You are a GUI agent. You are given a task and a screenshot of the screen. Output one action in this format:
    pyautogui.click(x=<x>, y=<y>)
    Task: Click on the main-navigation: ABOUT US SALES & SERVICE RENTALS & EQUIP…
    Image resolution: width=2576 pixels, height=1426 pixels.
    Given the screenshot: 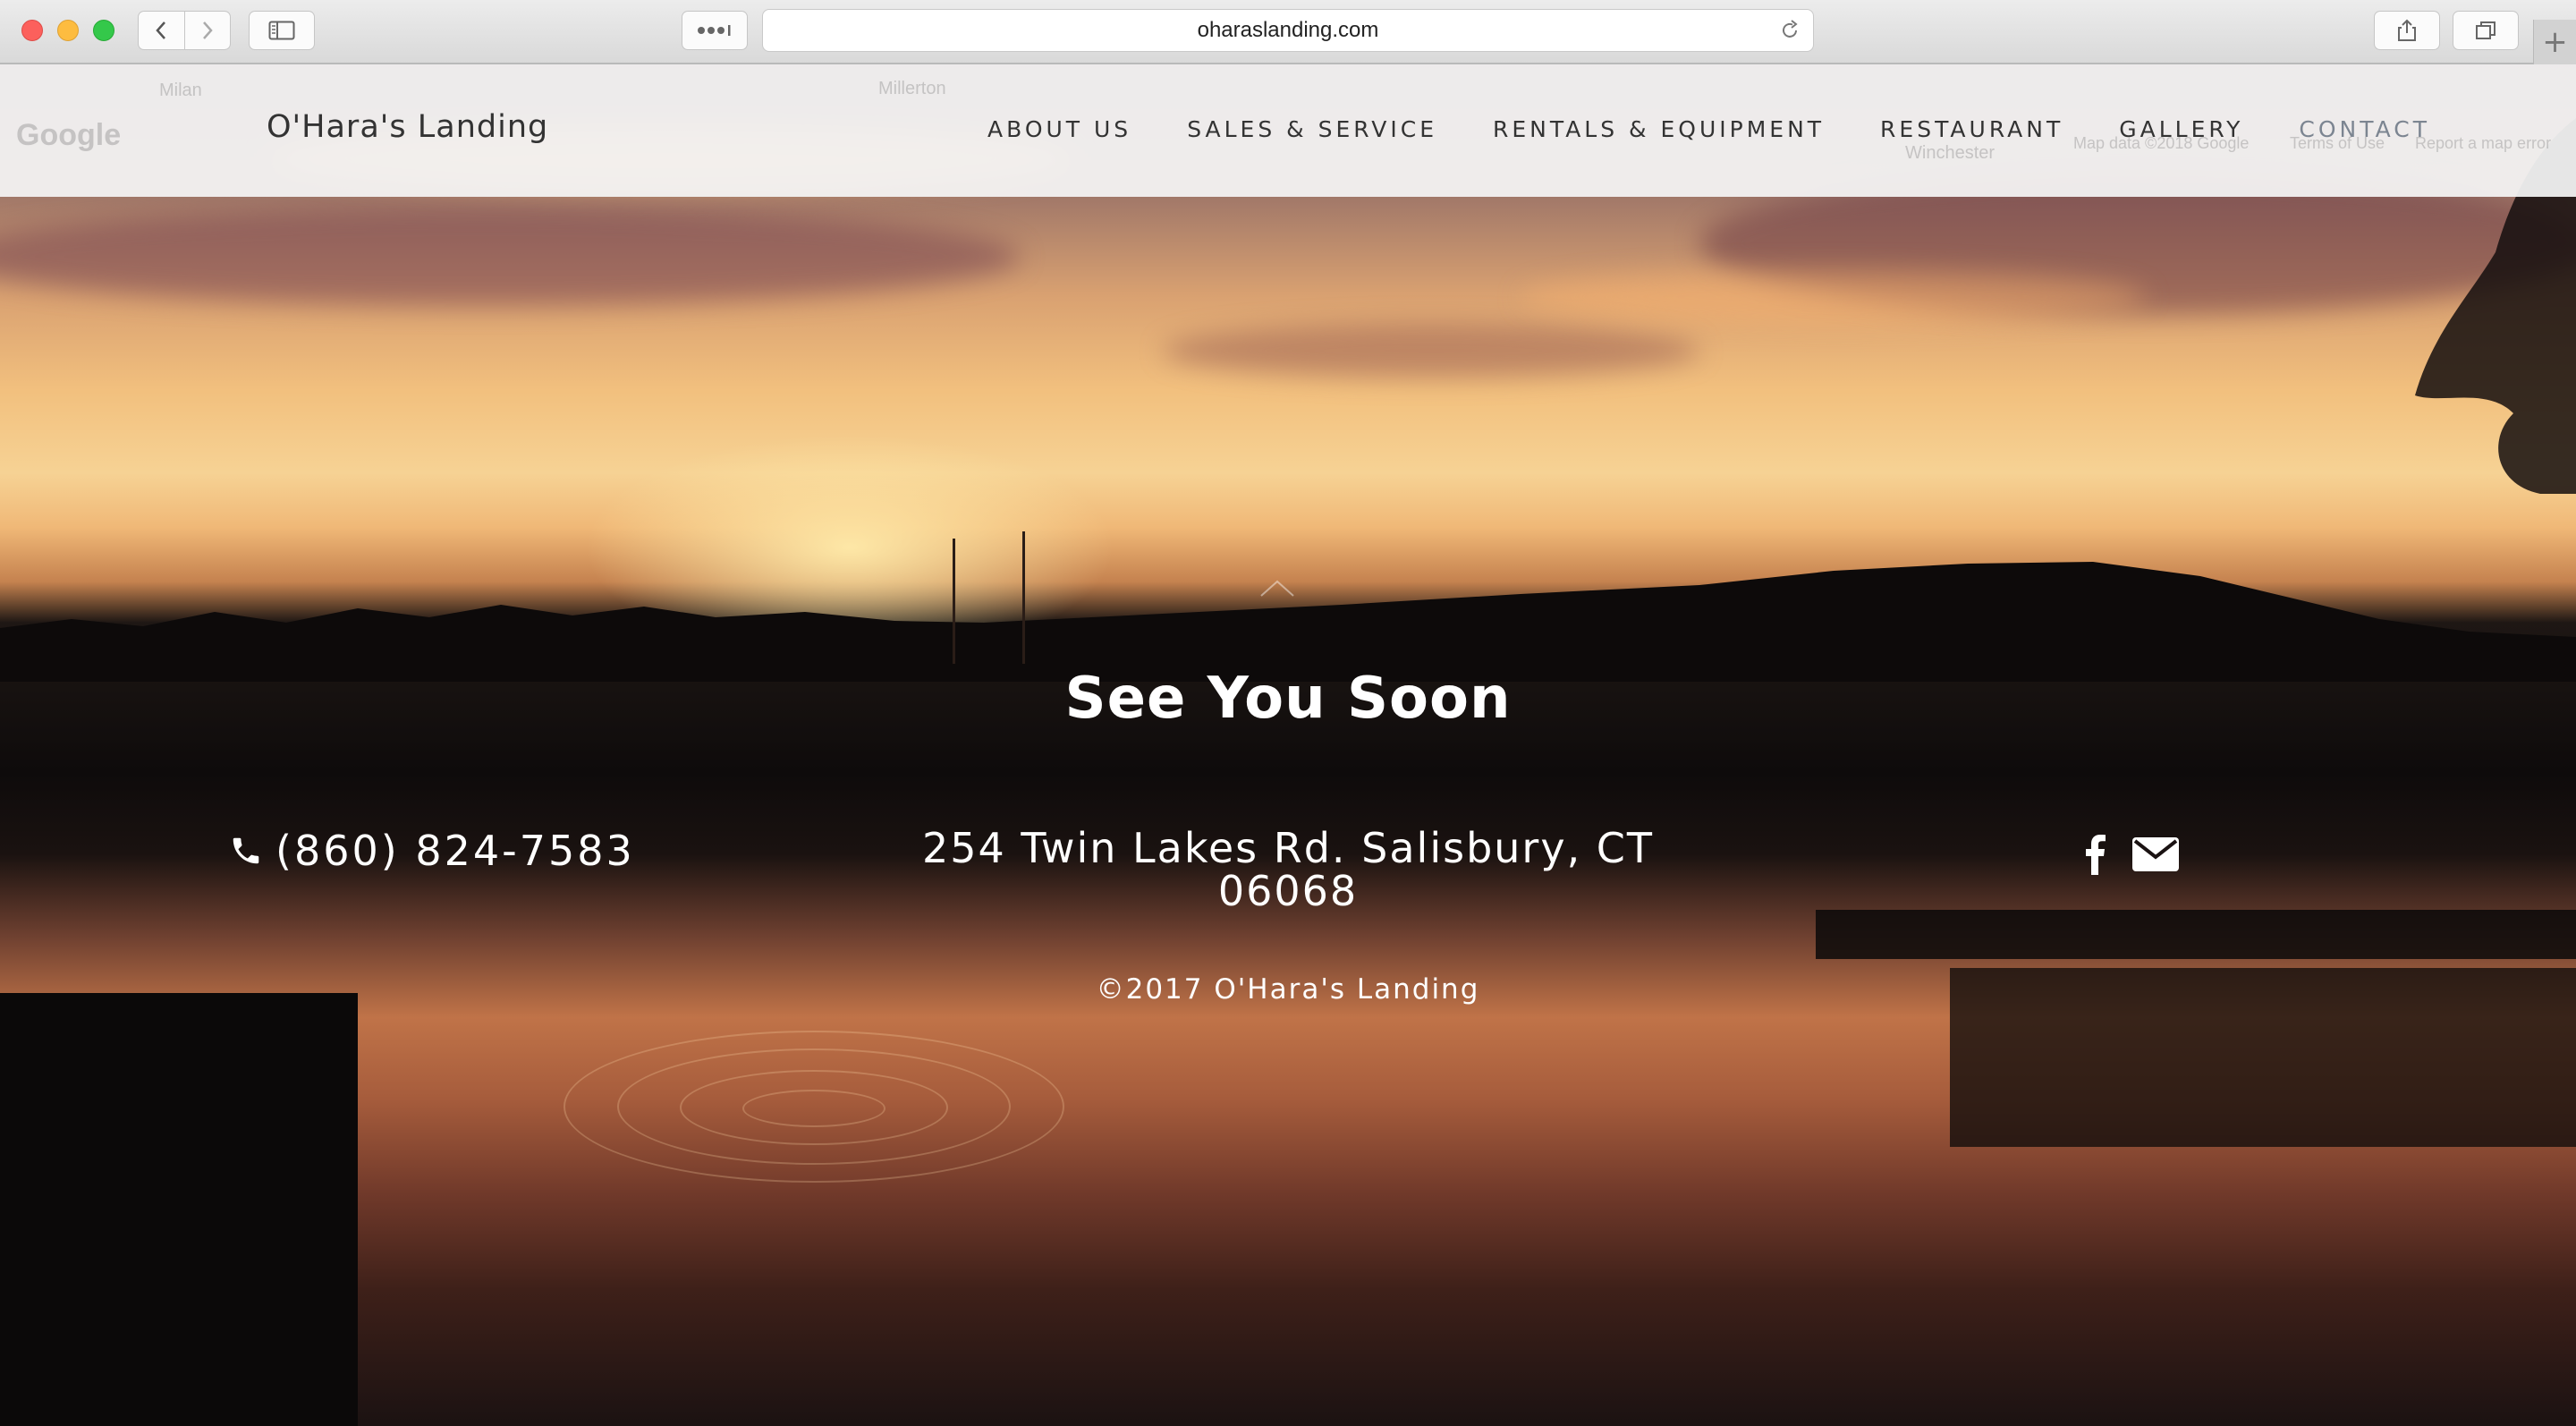 What is the action you would take?
    pyautogui.click(x=1708, y=129)
    